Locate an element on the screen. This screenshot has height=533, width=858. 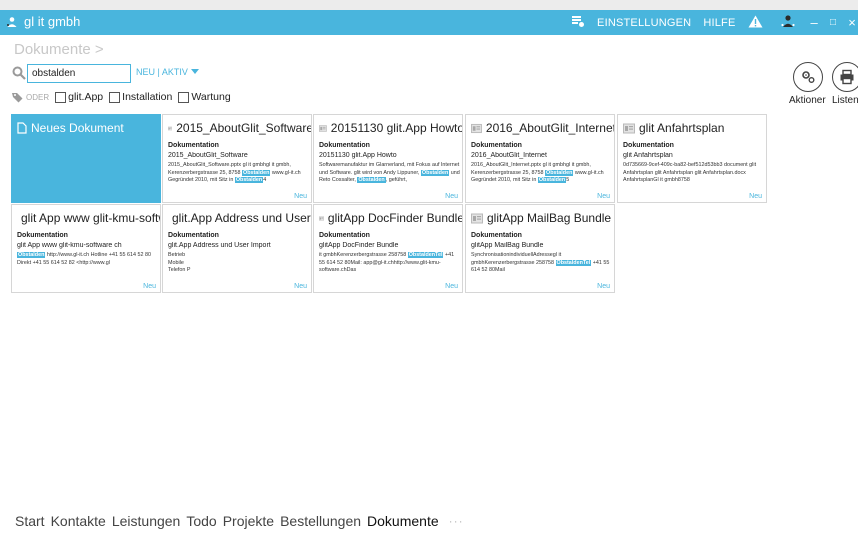
more-menu: ··· is located at coordinates (456, 521).